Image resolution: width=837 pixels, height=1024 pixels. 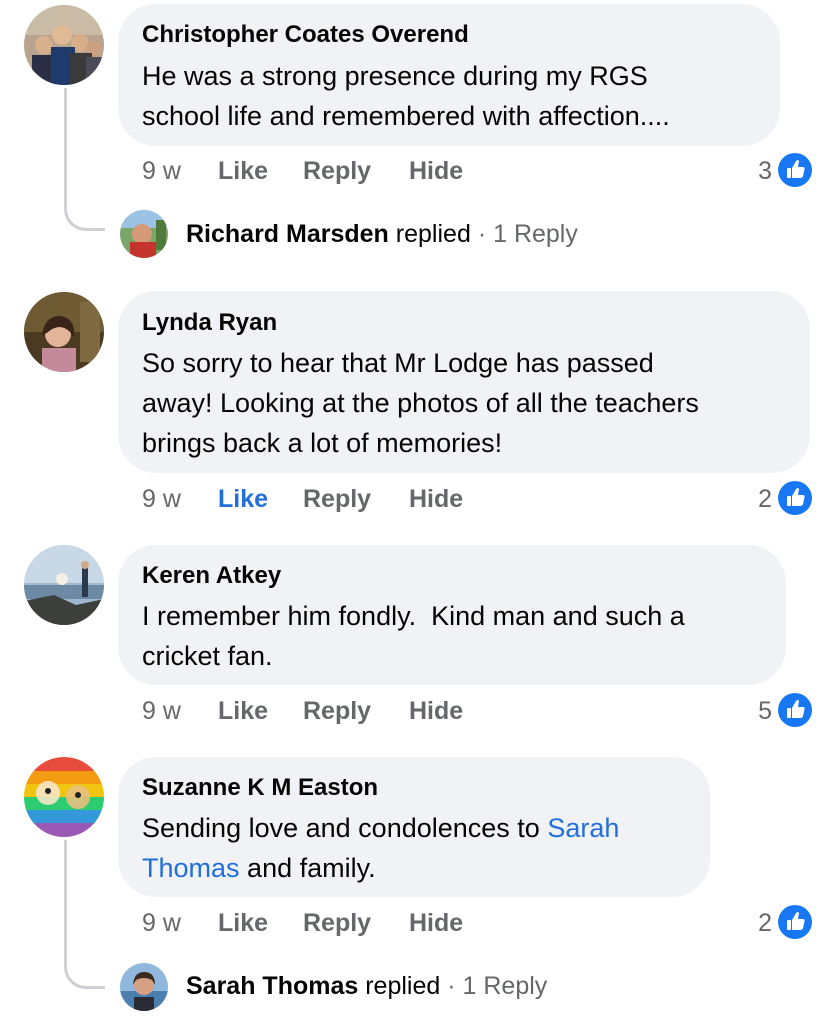 I want to click on comment-text-line: Sending love and condolences to Sarah, so click(x=380, y=828).